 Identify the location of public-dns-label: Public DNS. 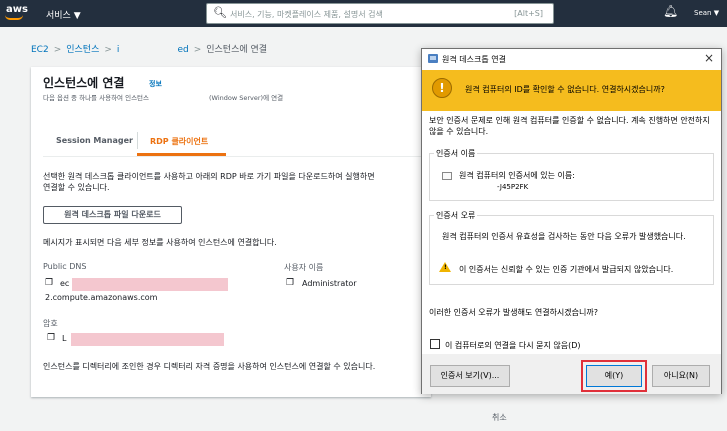
(65, 266).